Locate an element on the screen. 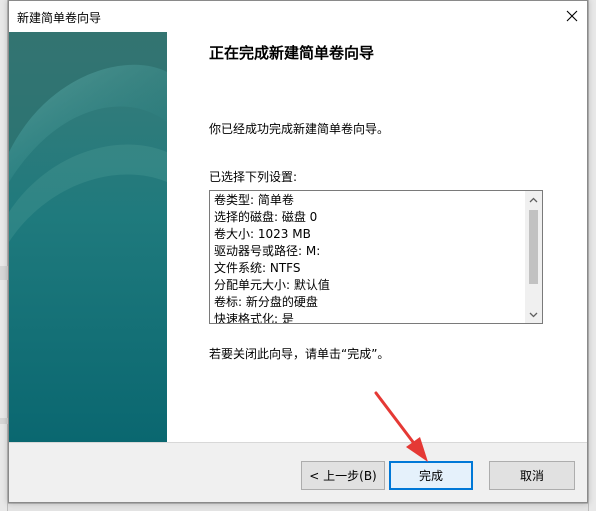 The image size is (596, 511). scroll-up-button is located at coordinates (533, 199).